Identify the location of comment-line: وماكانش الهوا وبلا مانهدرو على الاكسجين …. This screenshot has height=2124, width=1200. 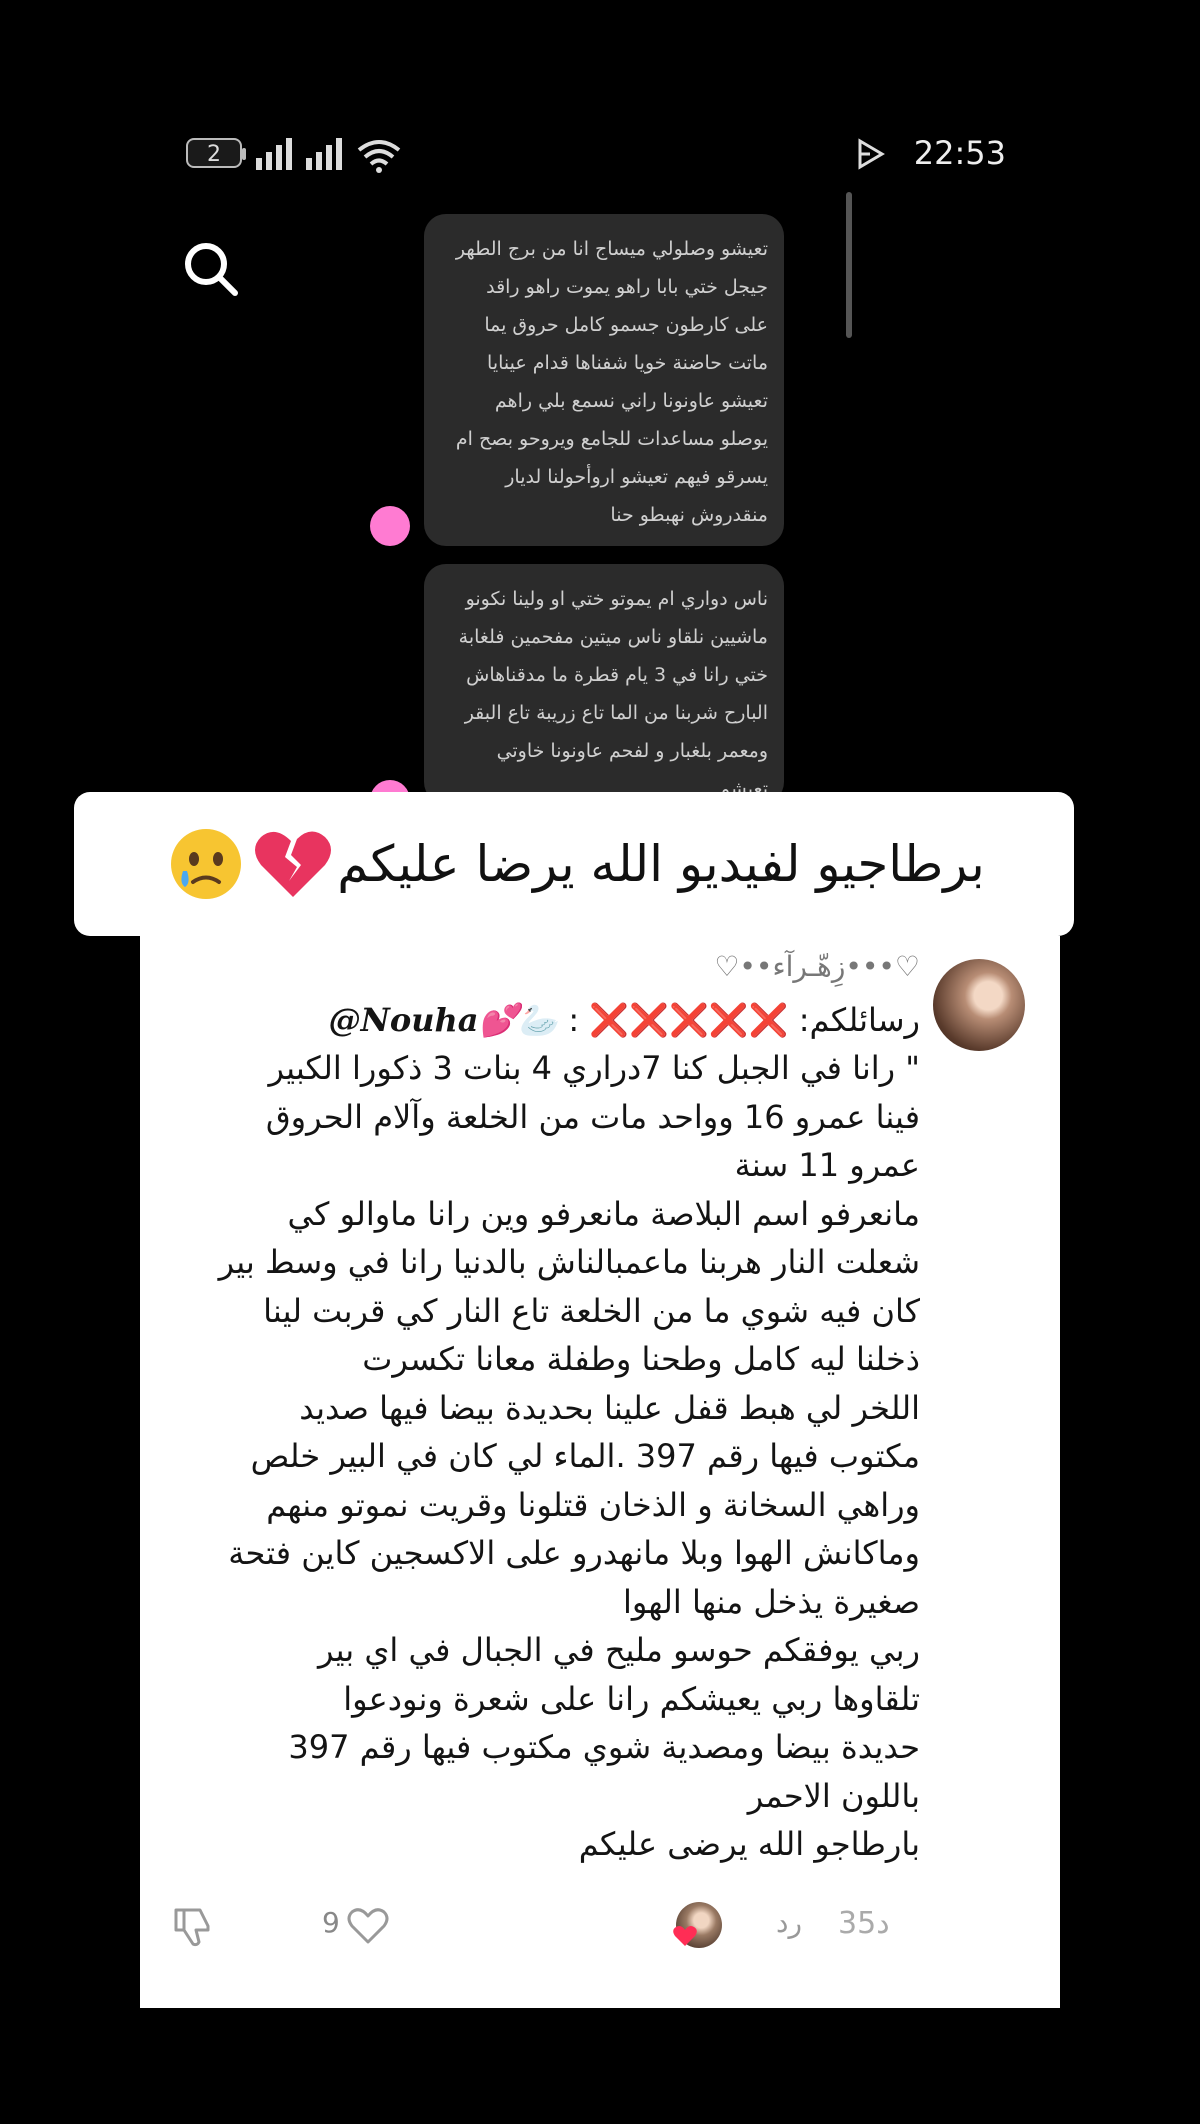
(574, 1553).